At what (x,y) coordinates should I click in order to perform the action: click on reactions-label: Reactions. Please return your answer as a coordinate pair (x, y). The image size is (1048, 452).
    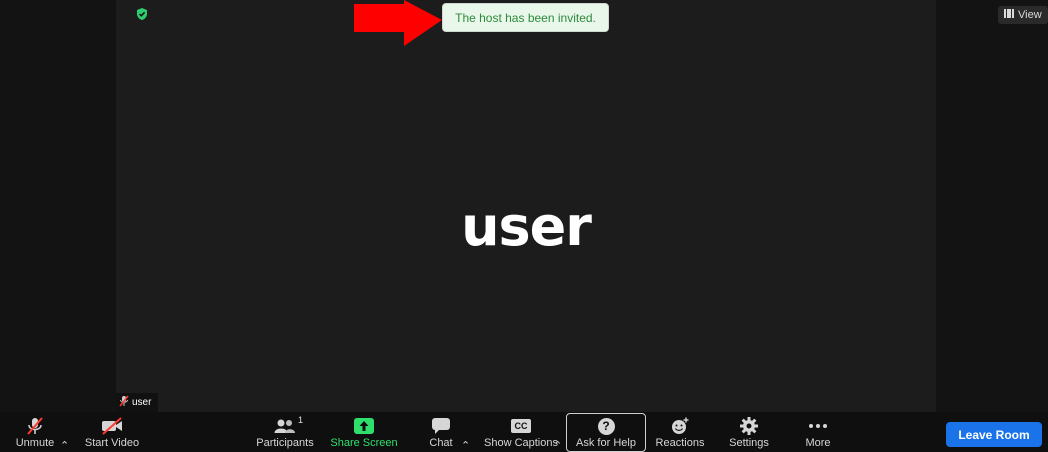
    Looking at the image, I should click on (680, 443).